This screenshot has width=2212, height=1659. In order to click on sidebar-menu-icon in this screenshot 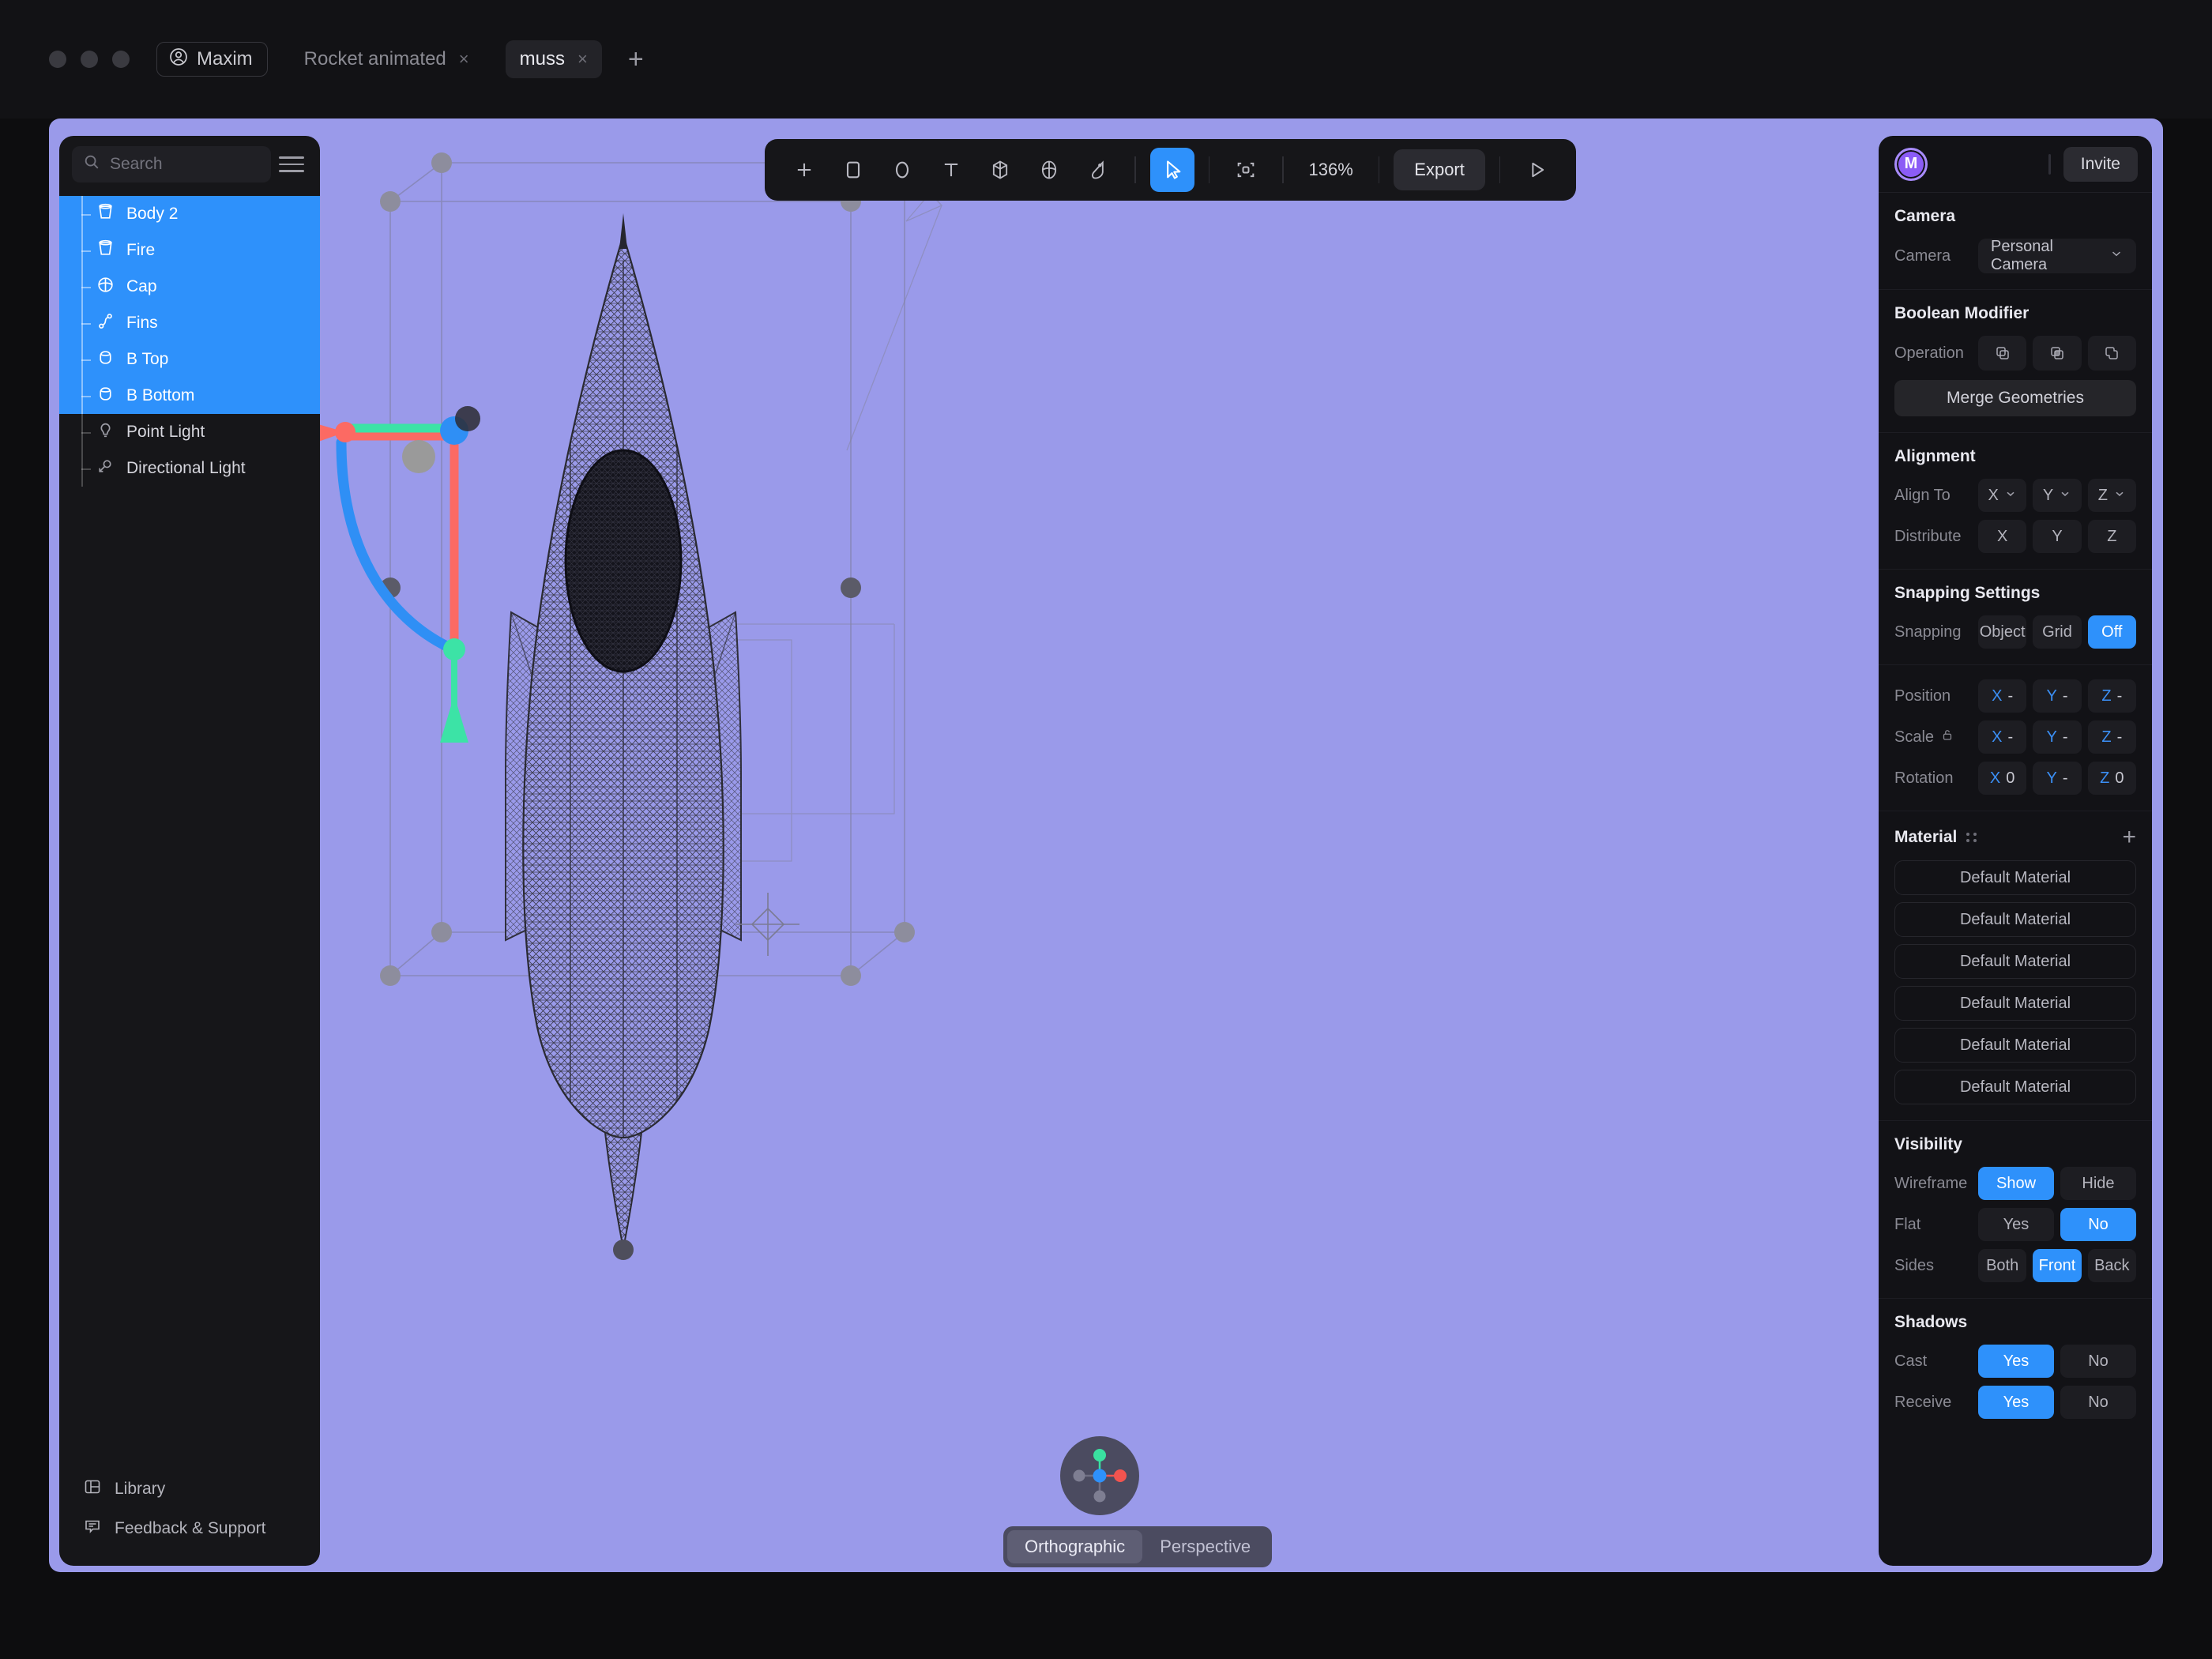, I will do `click(293, 164)`.